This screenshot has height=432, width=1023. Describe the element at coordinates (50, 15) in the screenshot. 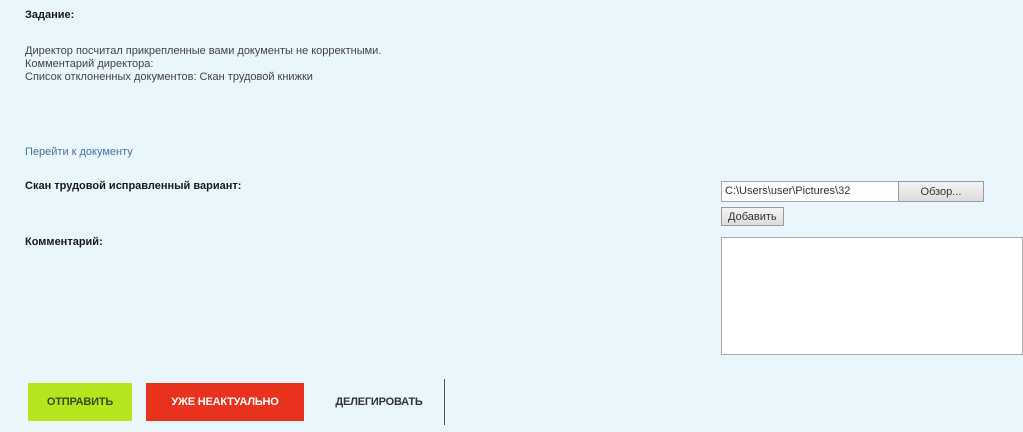

I see `task-heading: Задание:` at that location.